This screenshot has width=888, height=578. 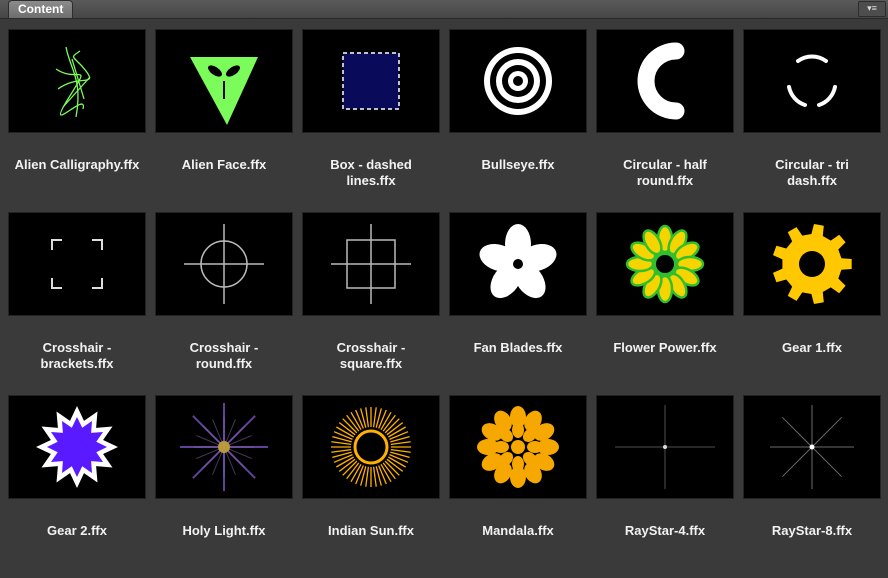 I want to click on gear-2-icon, so click(x=77, y=447).